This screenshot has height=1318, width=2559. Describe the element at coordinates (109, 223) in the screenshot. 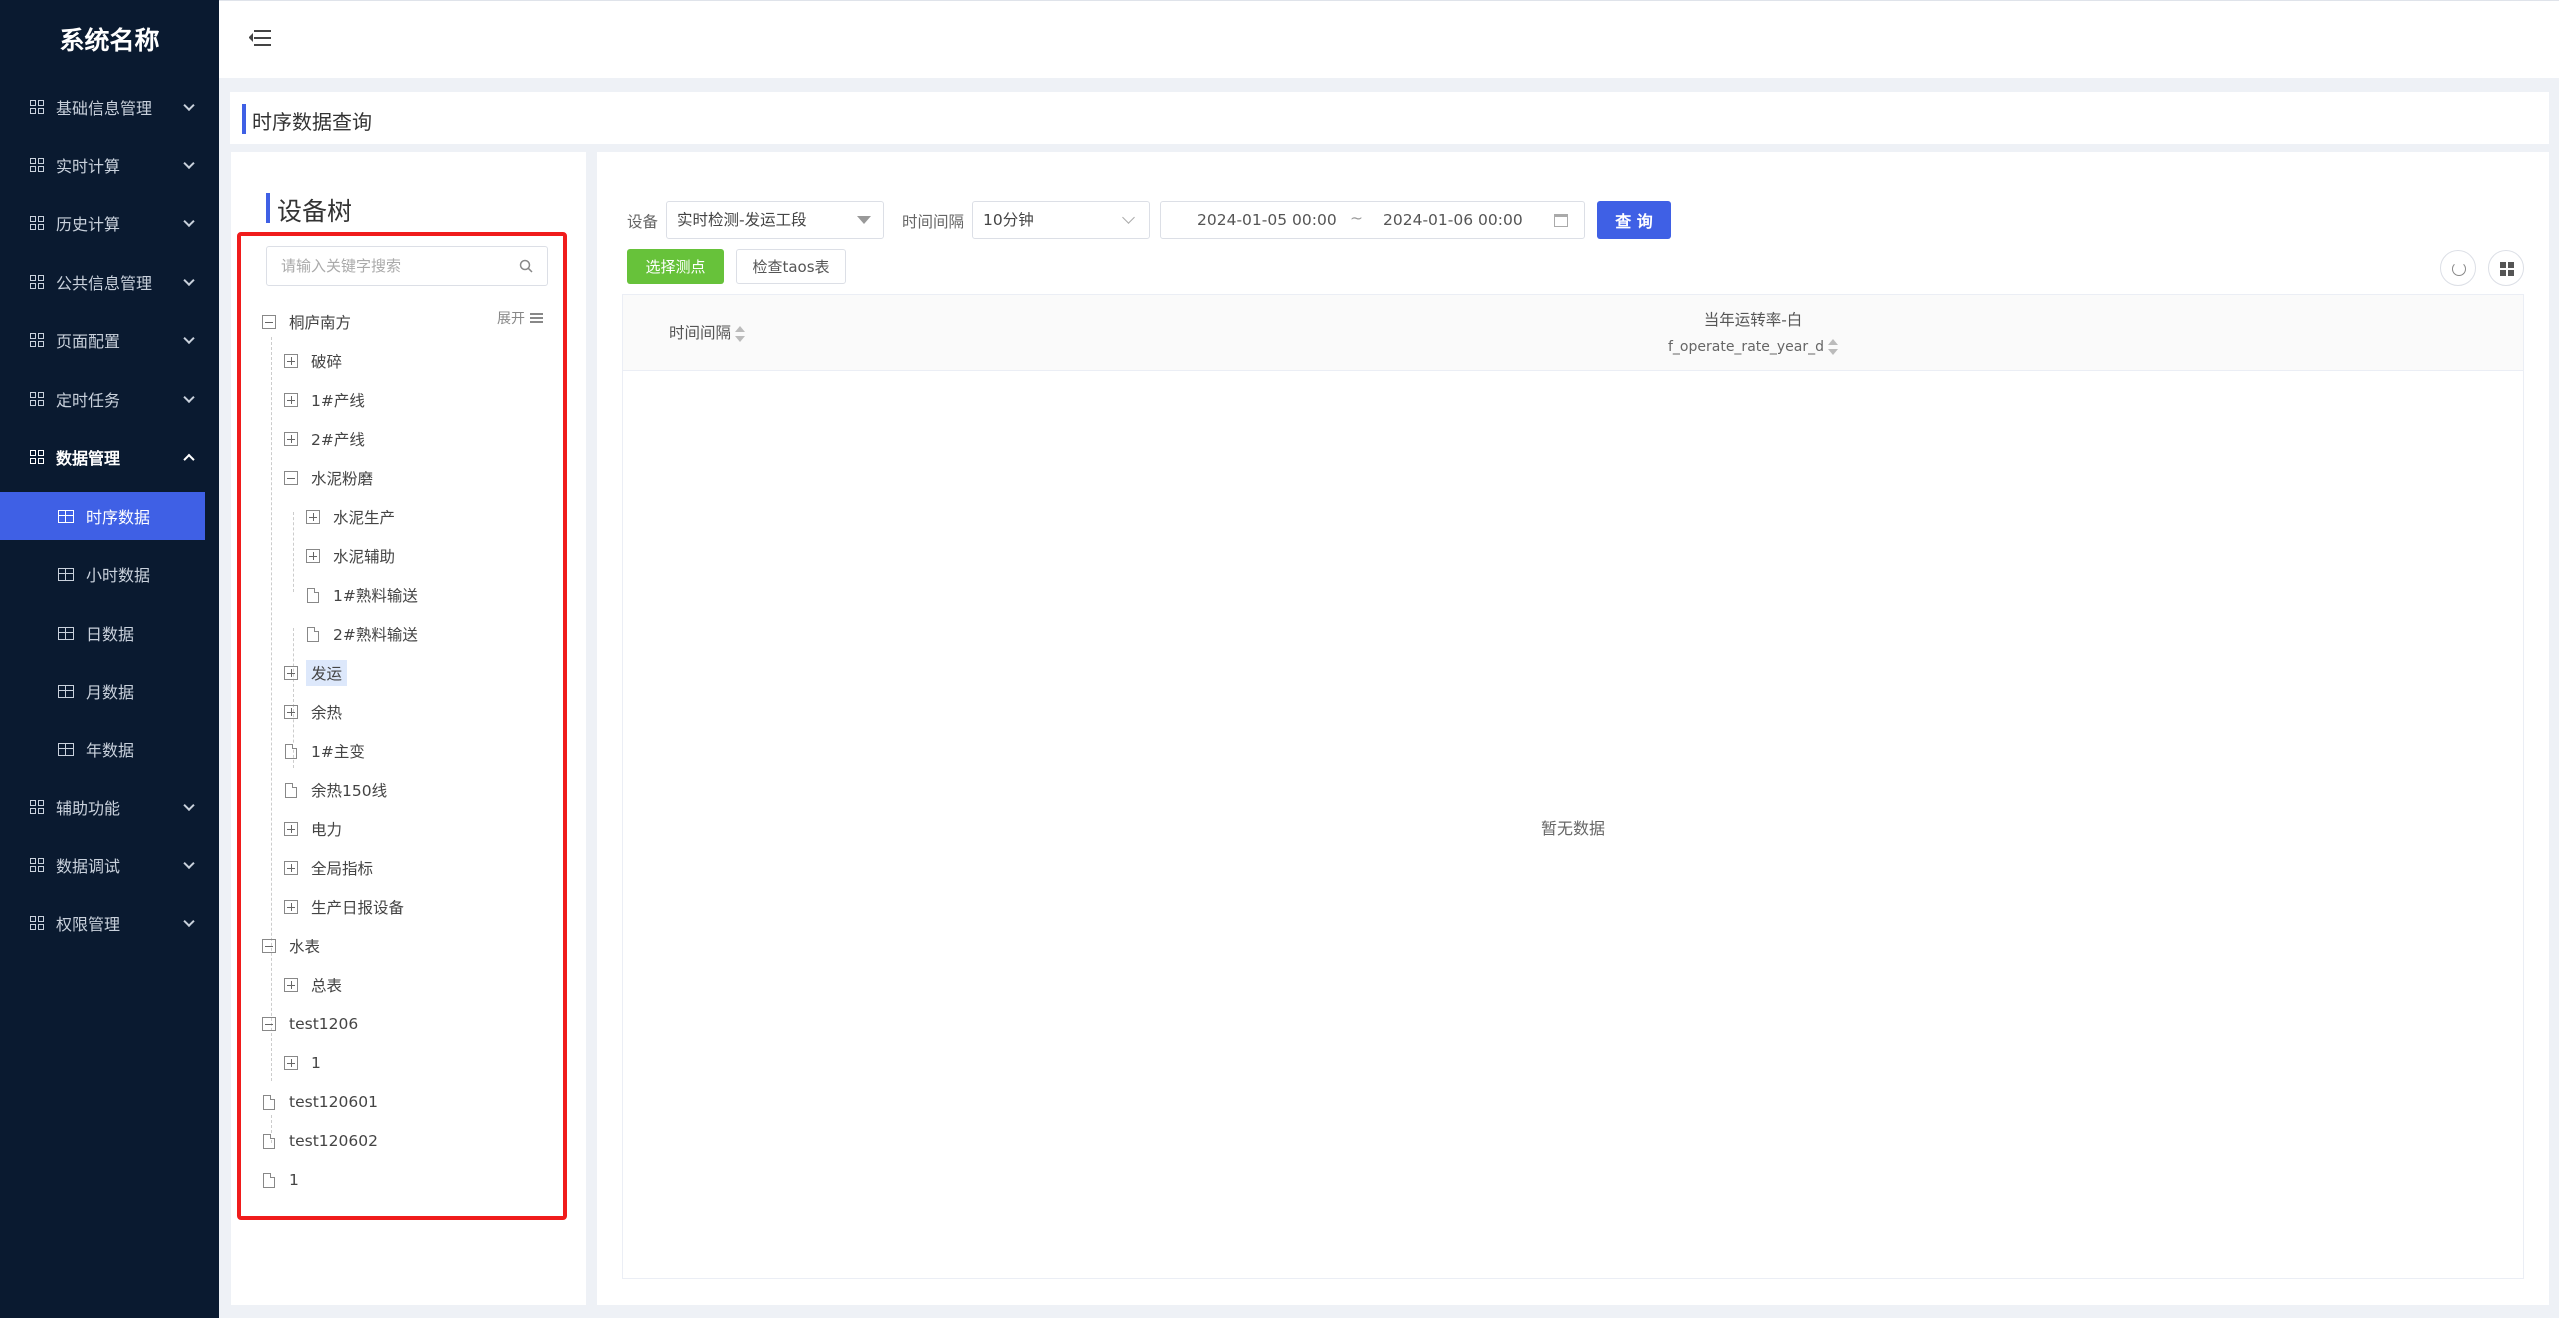

I see `sidebar-item-history-calc: 历史计算` at that location.